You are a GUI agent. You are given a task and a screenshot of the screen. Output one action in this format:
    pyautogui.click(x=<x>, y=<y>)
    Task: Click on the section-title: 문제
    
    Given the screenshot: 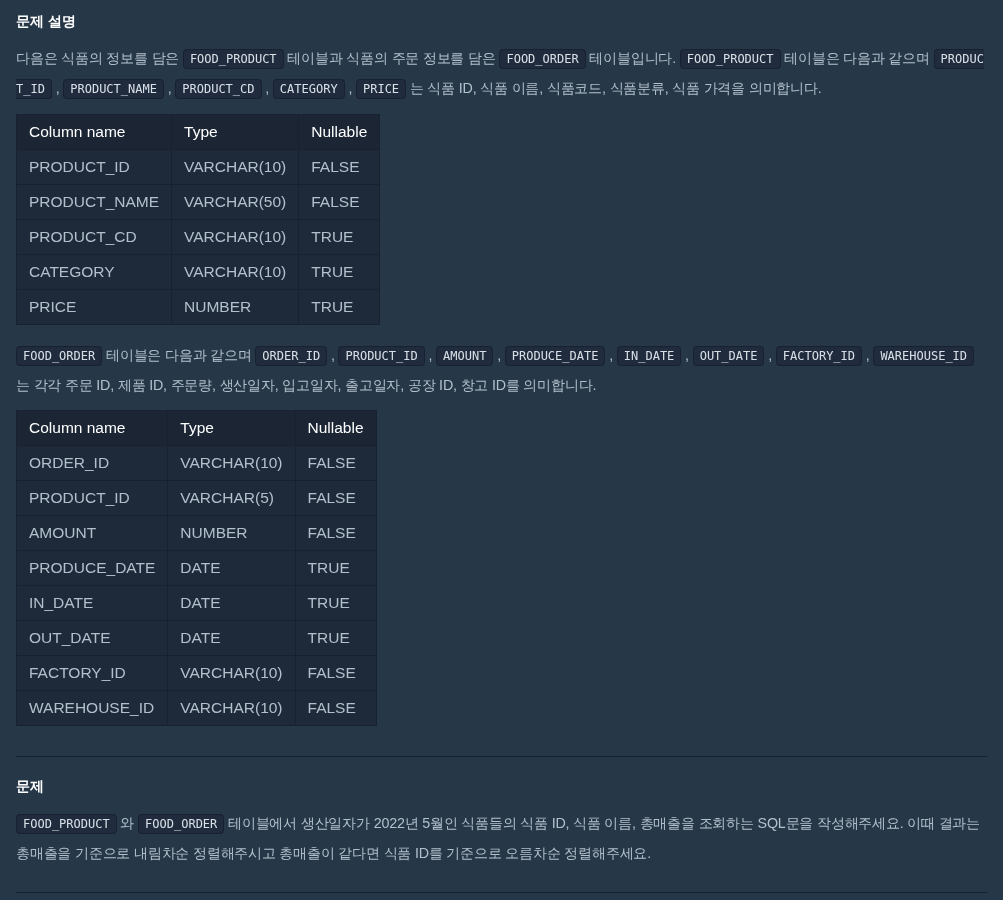 What is the action you would take?
    pyautogui.click(x=30, y=786)
    